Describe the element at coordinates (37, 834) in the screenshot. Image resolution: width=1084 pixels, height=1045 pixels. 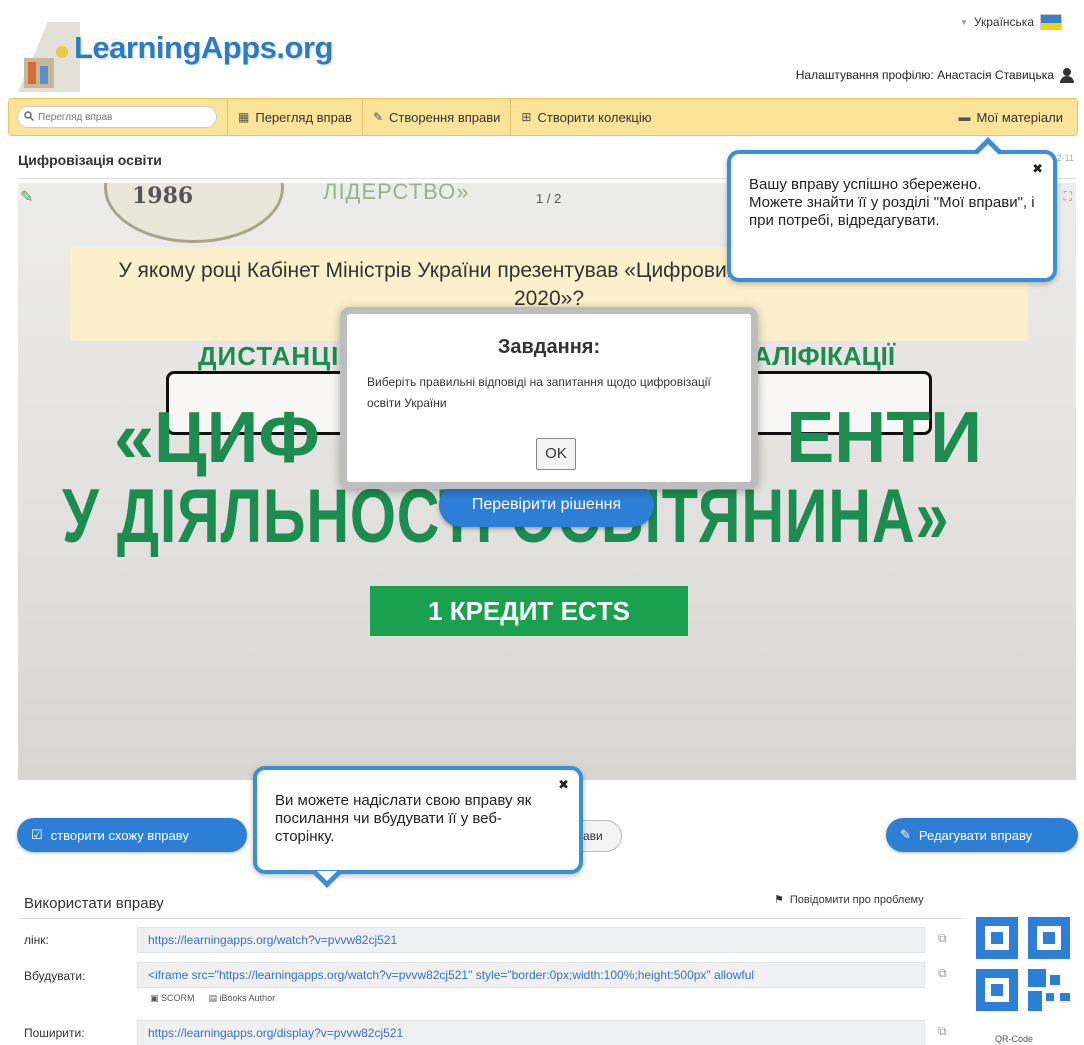
I see `edit-square-icon: ☑` at that location.